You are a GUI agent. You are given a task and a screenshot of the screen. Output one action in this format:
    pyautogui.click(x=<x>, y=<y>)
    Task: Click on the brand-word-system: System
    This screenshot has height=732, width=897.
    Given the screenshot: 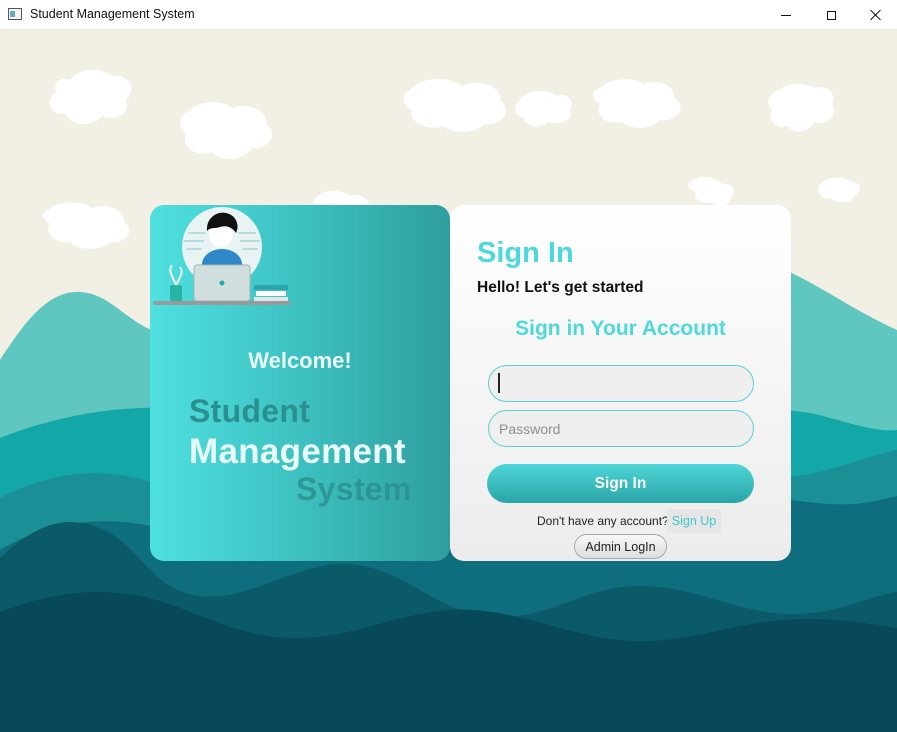 What is the action you would take?
    pyautogui.click(x=354, y=489)
    